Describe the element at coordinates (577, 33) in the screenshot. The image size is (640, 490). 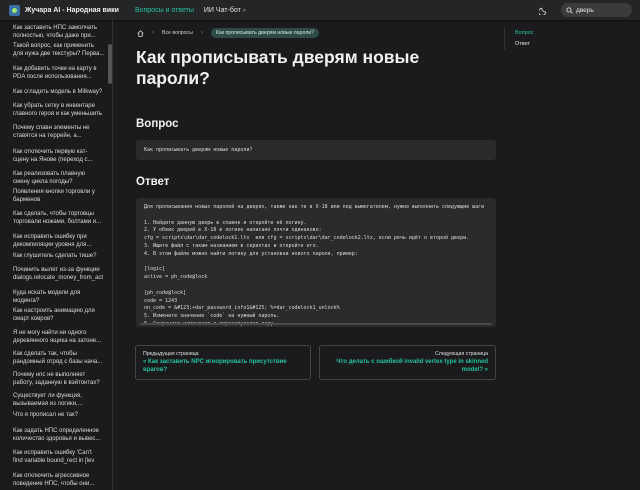
I see `toc-item: Вопрос` at that location.